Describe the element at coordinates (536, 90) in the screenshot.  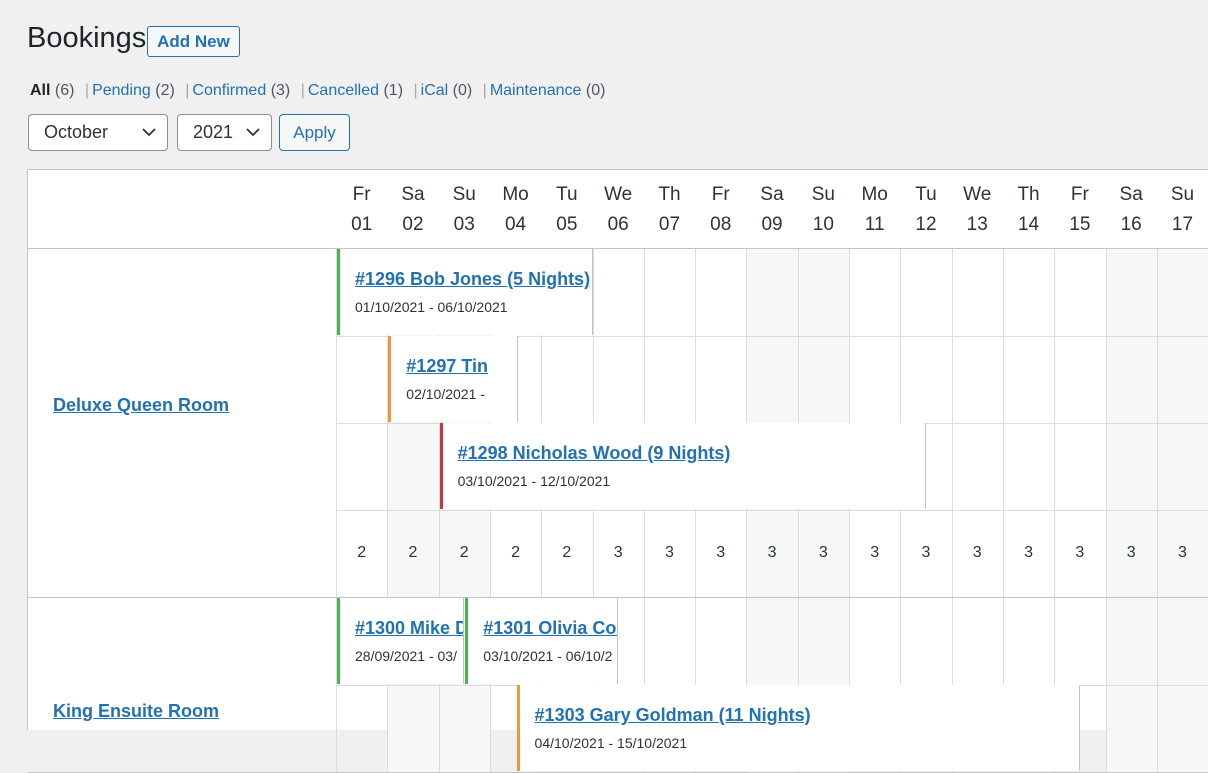
I see `filter-maintenance-link: Maintenance` at that location.